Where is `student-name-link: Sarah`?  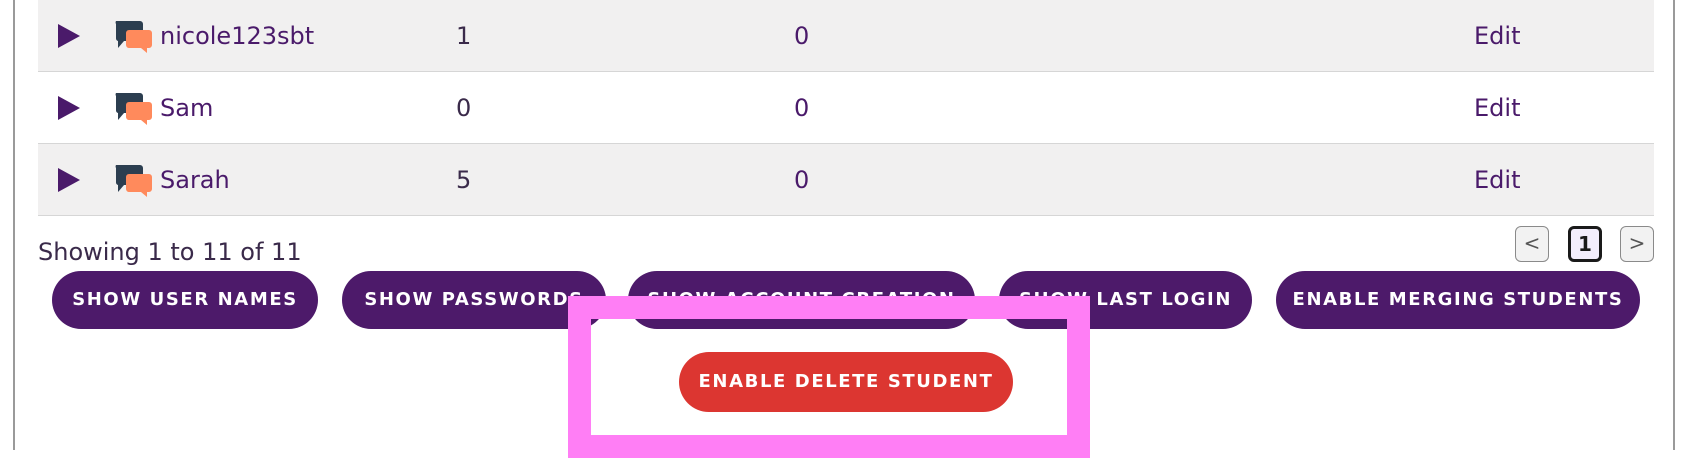
student-name-link: Sarah is located at coordinates (195, 180).